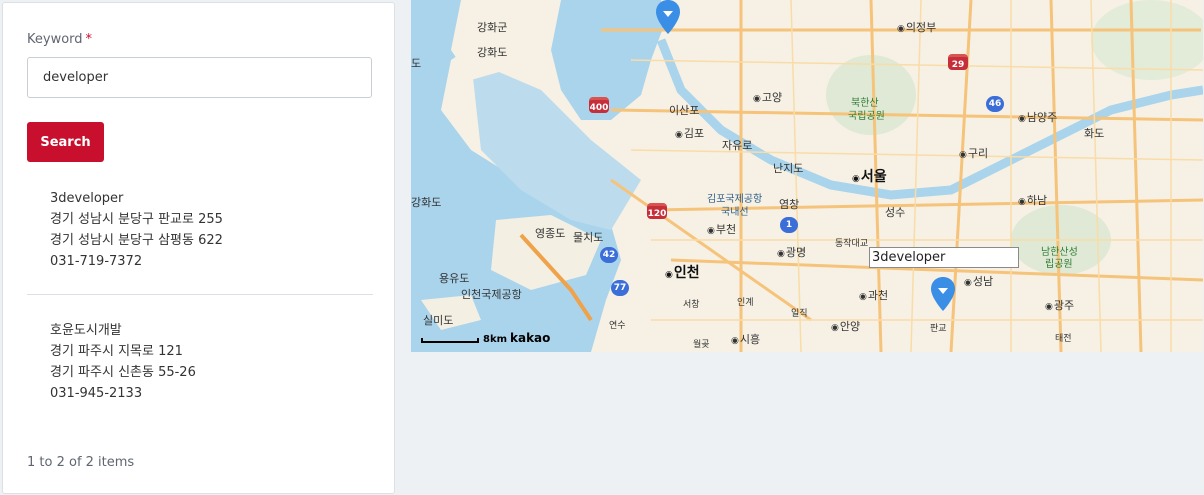 This screenshot has height=495, width=1204. Describe the element at coordinates (1063, 339) in the screenshot. I see `map-label: 태전` at that location.